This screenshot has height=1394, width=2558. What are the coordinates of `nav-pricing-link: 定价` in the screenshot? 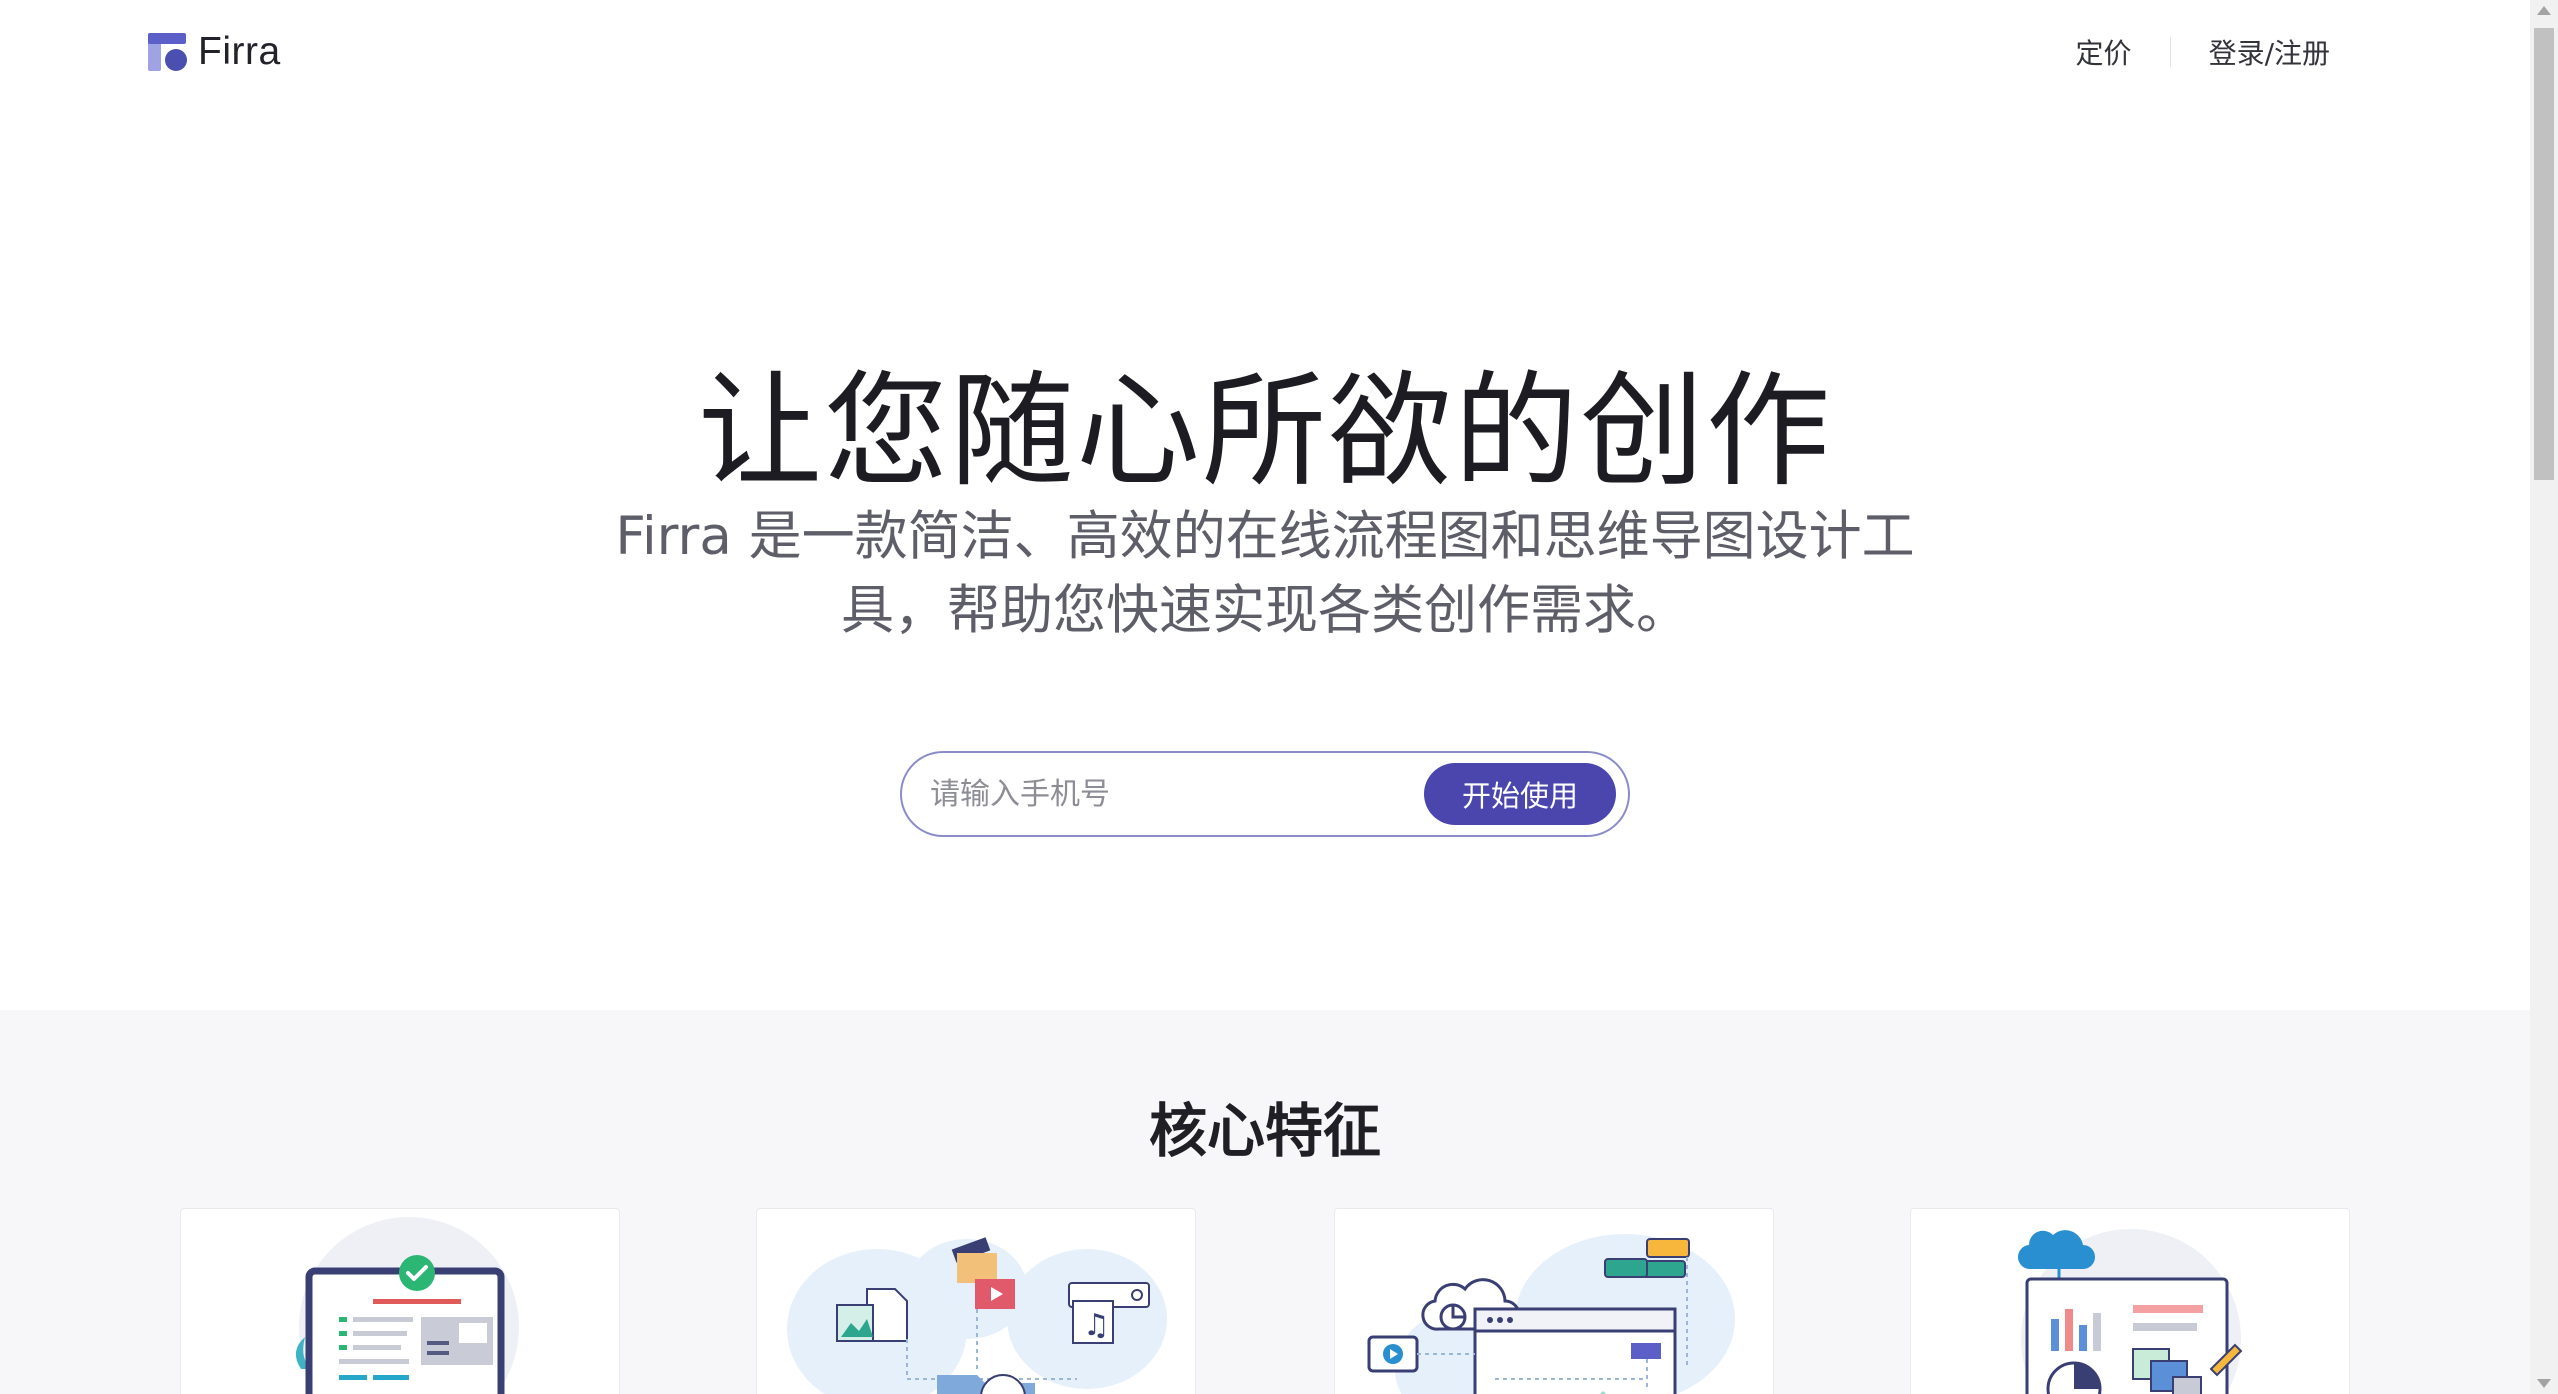 It's located at (2104, 52).